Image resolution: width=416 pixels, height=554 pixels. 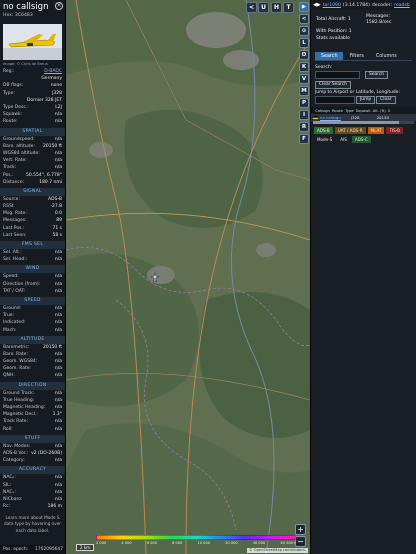 What do you see at coordinates (32, 235) in the screenshot?
I see `signal-last-seen-row: Last Seen: 58 s` at bounding box center [32, 235].